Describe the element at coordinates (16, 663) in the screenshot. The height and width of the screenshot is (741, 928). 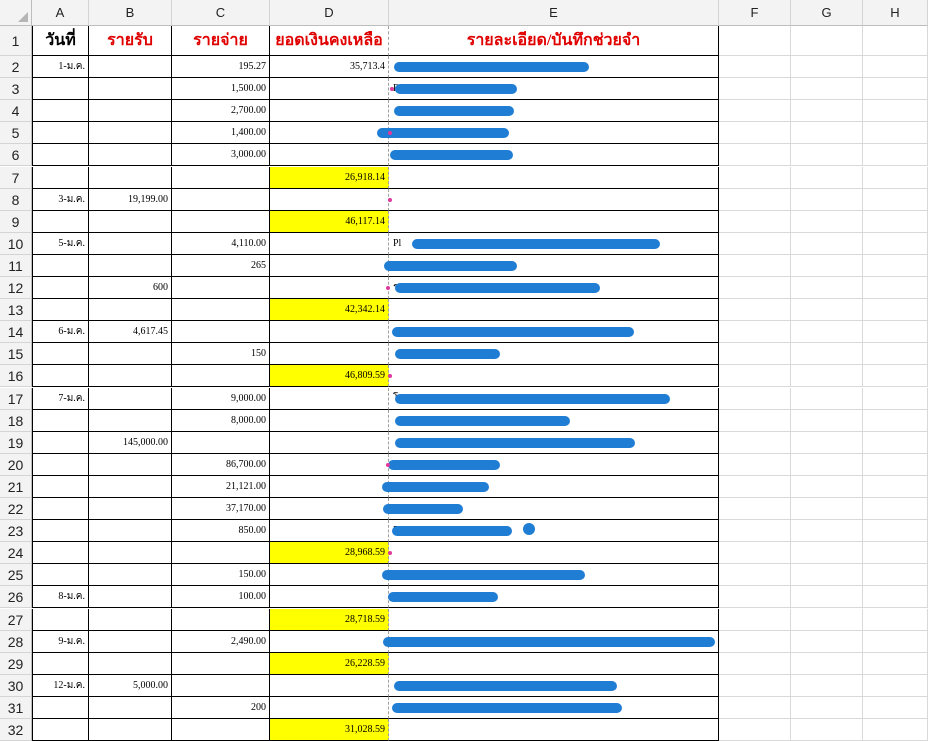
I see `row-header: 29` at that location.